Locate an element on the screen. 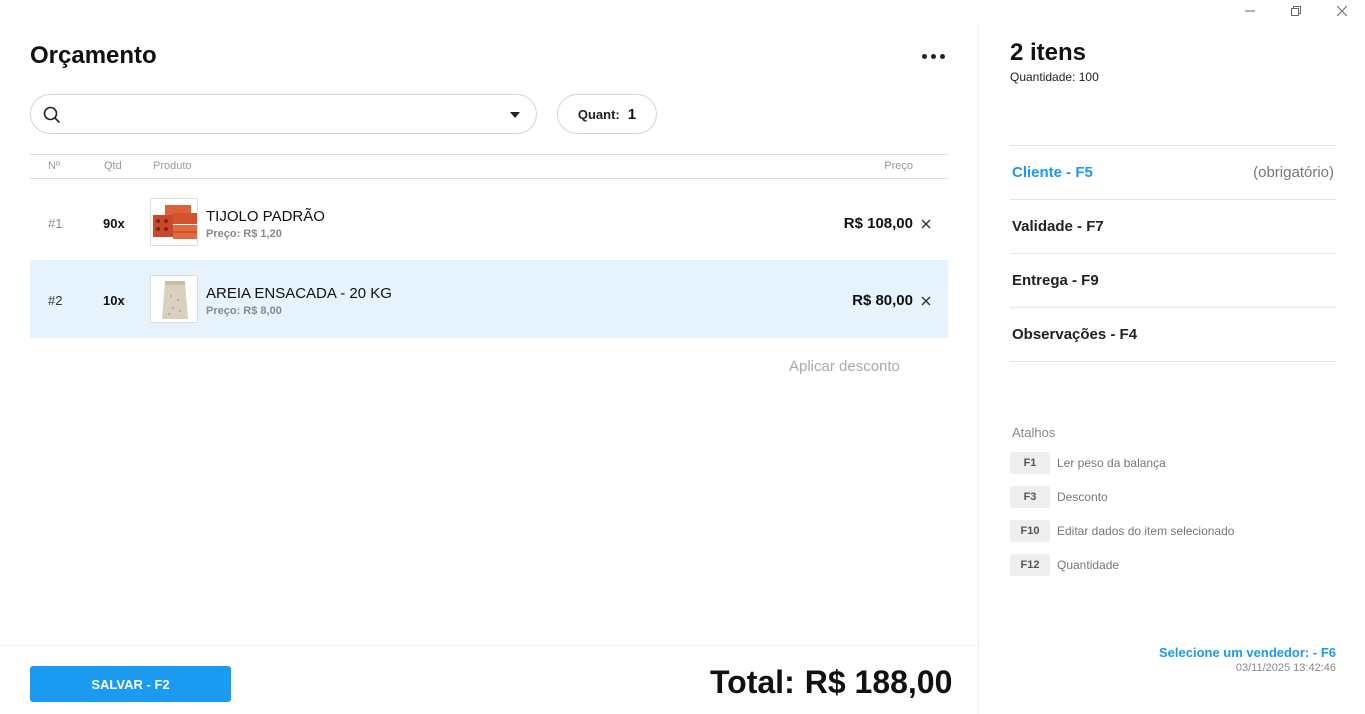 The width and height of the screenshot is (1365, 714). shortcut-key: F1 is located at coordinates (1030, 463).